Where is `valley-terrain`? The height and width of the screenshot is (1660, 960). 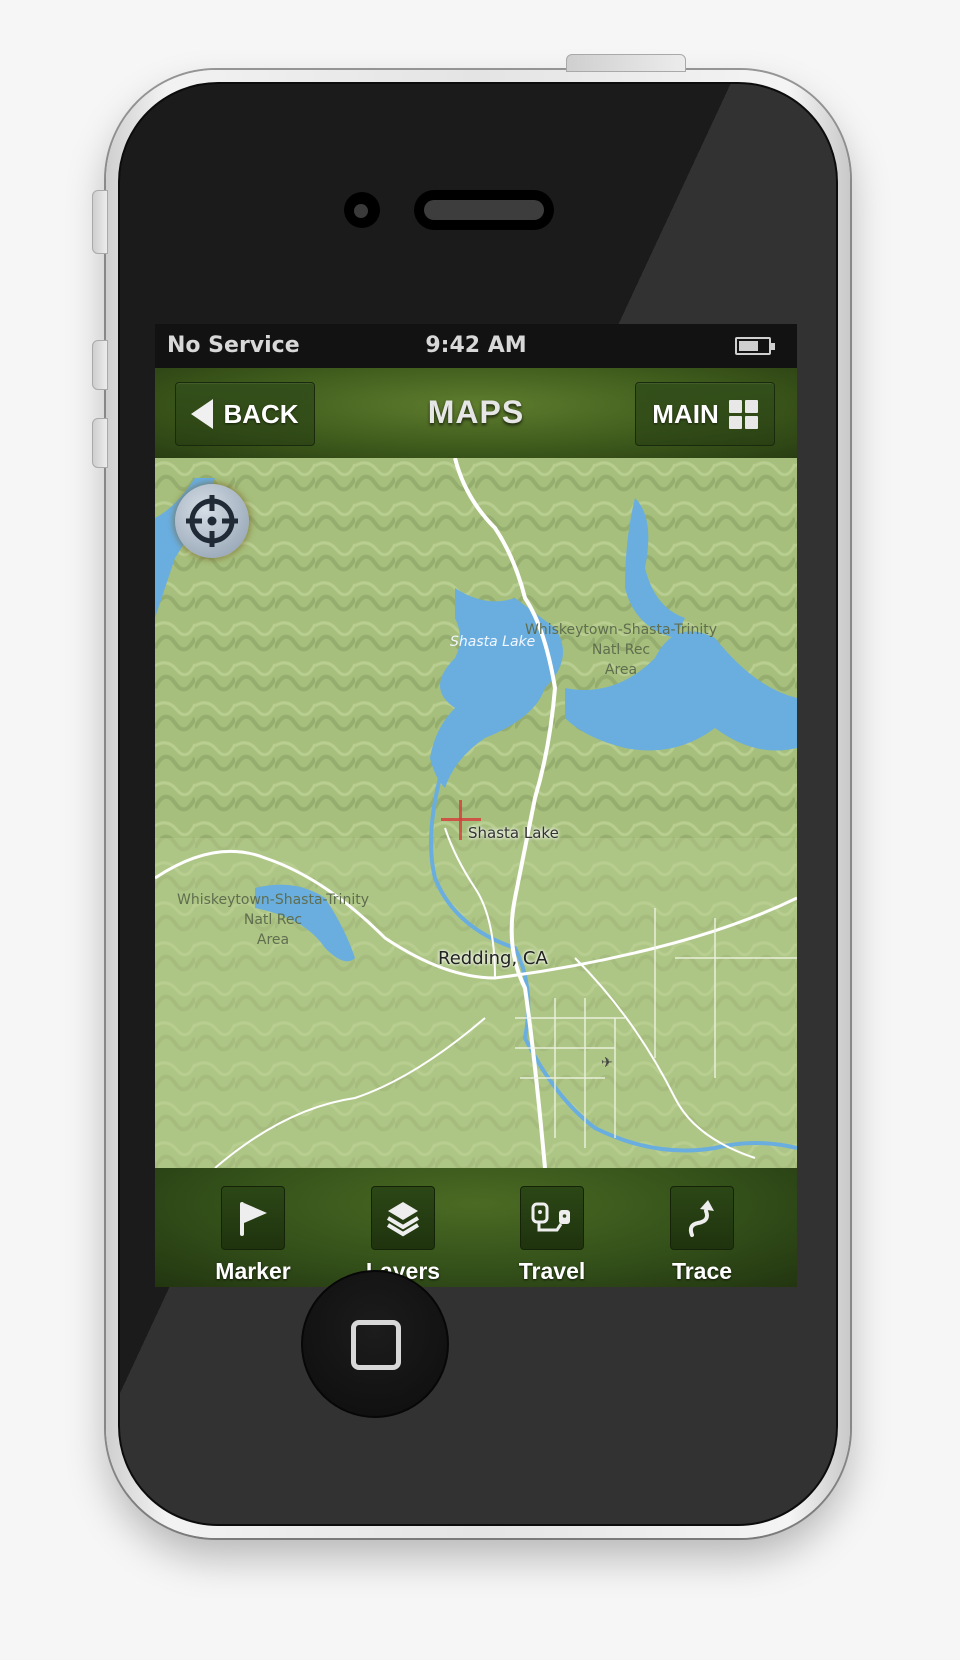
valley-terrain is located at coordinates (476, 1003).